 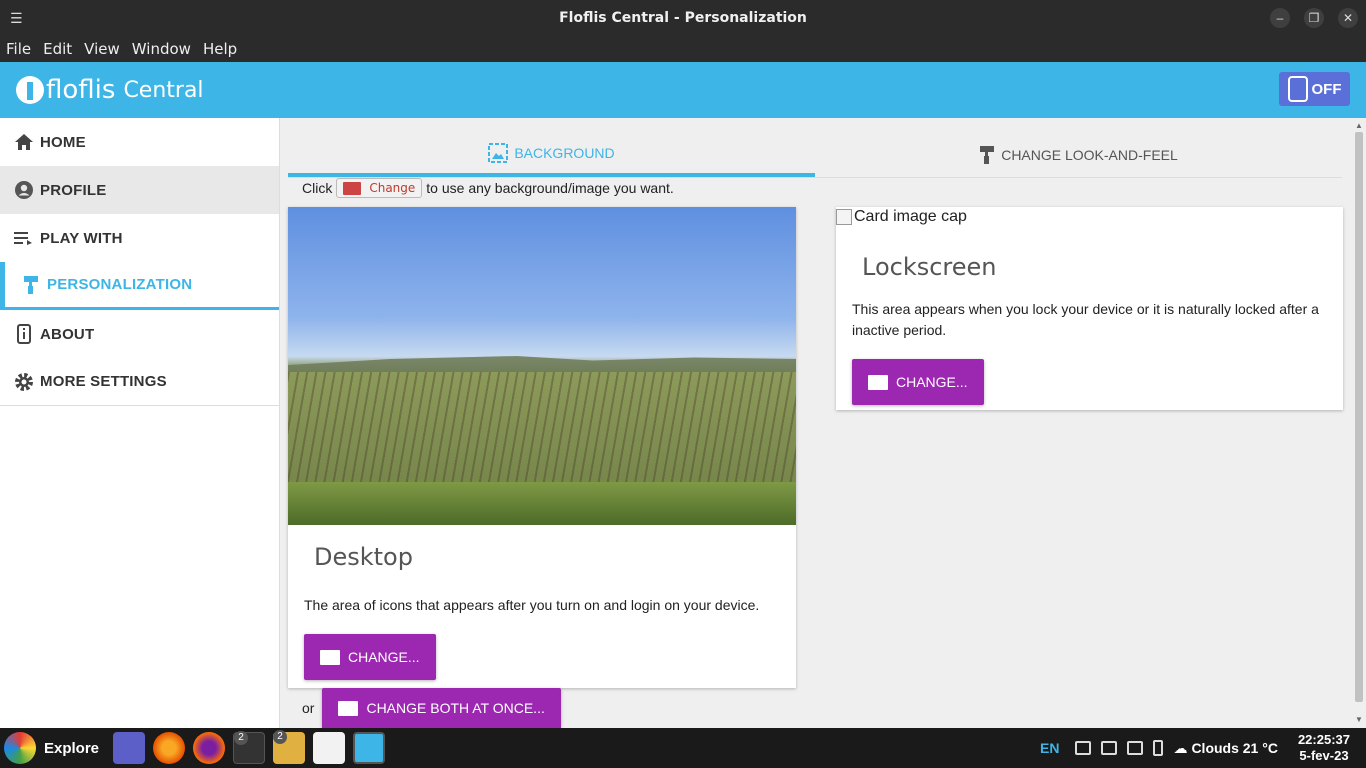 I want to click on files-app-icon: 2, so click(x=289, y=747).